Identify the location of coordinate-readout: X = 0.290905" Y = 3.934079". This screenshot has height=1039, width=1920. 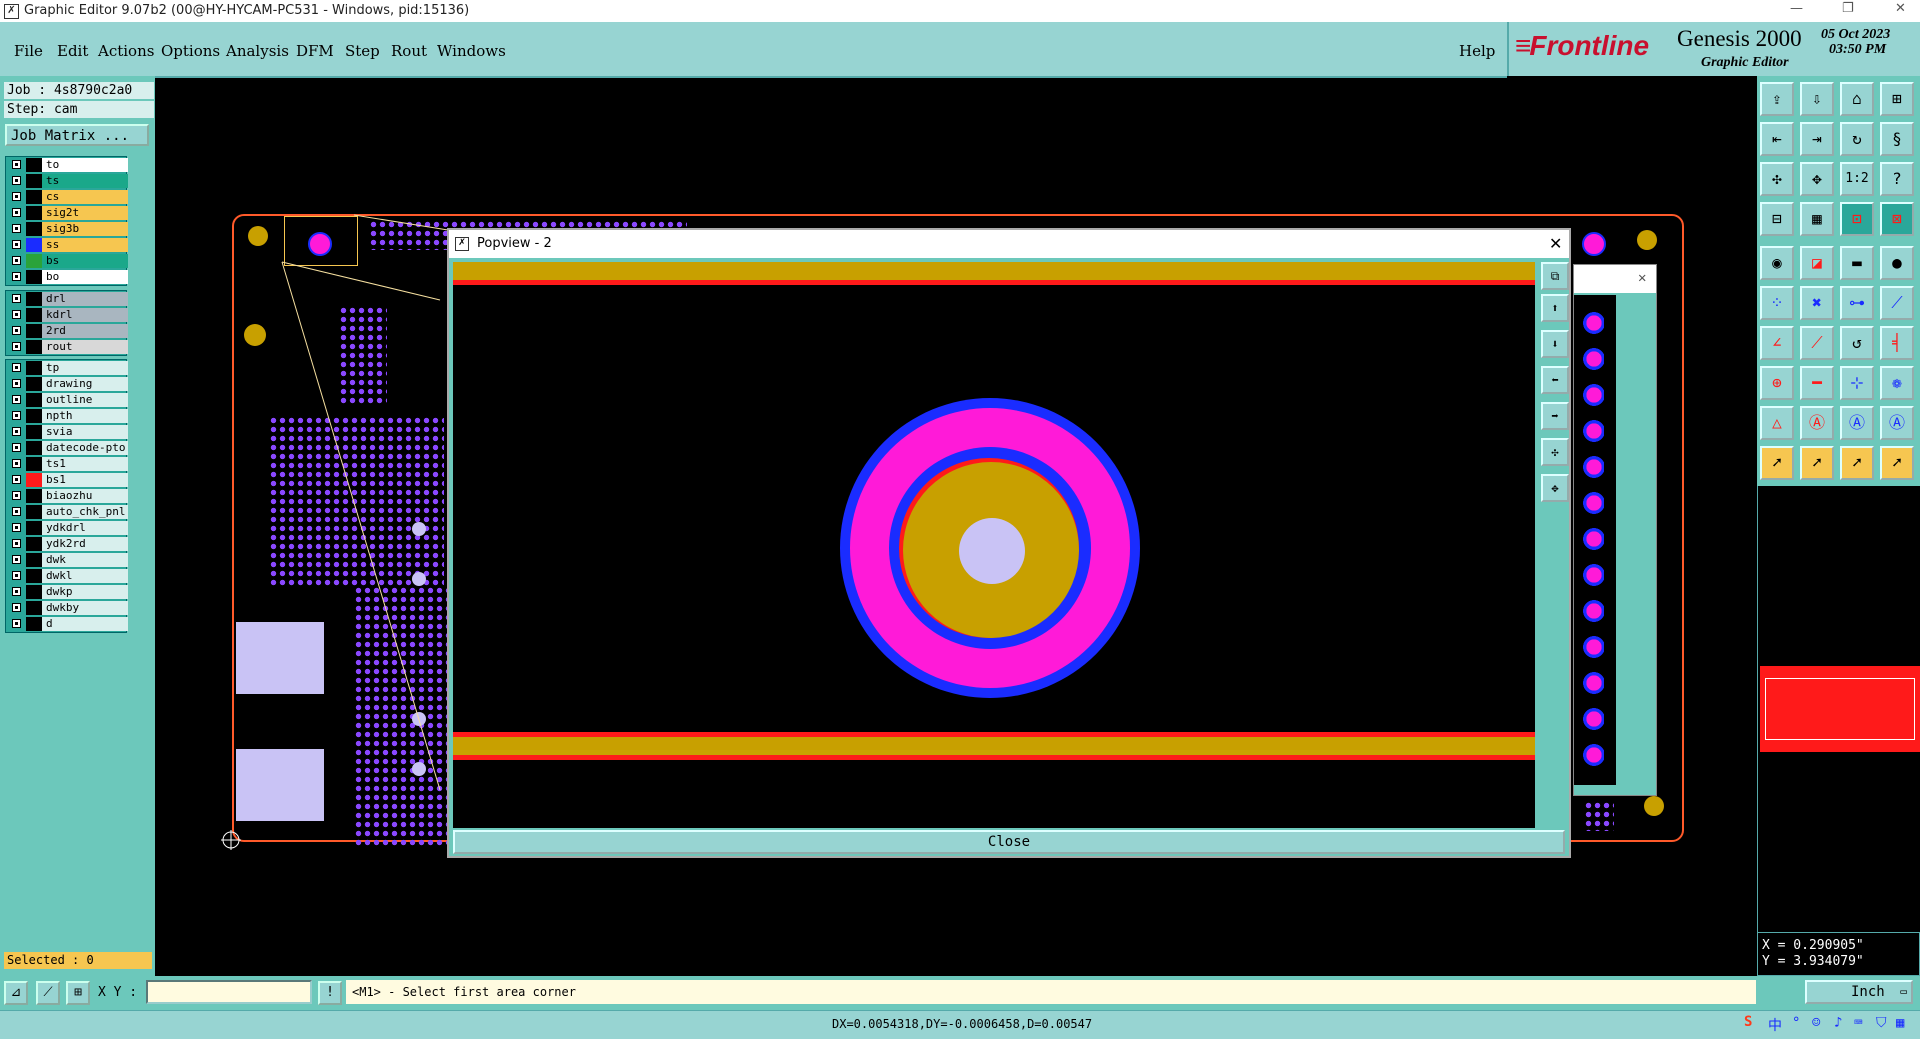
(1838, 954).